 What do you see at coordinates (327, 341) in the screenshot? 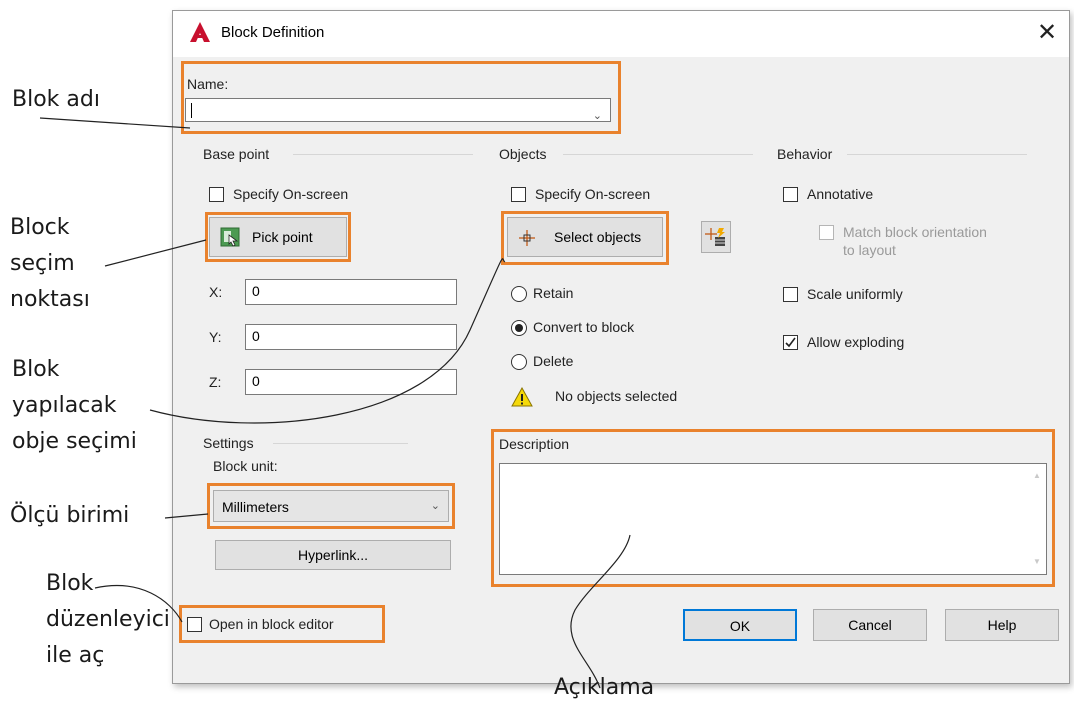
I see `leader-obje-secimi` at bounding box center [327, 341].